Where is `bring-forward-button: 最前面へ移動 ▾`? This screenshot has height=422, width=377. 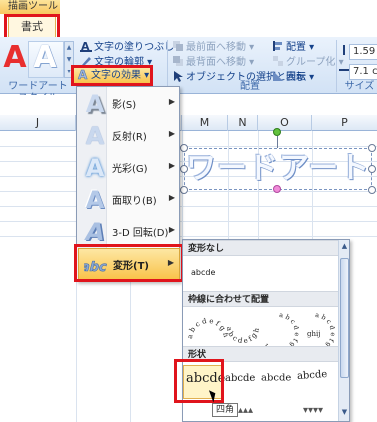 bring-forward-button: 最前面へ移動 ▾ is located at coordinates (213, 47).